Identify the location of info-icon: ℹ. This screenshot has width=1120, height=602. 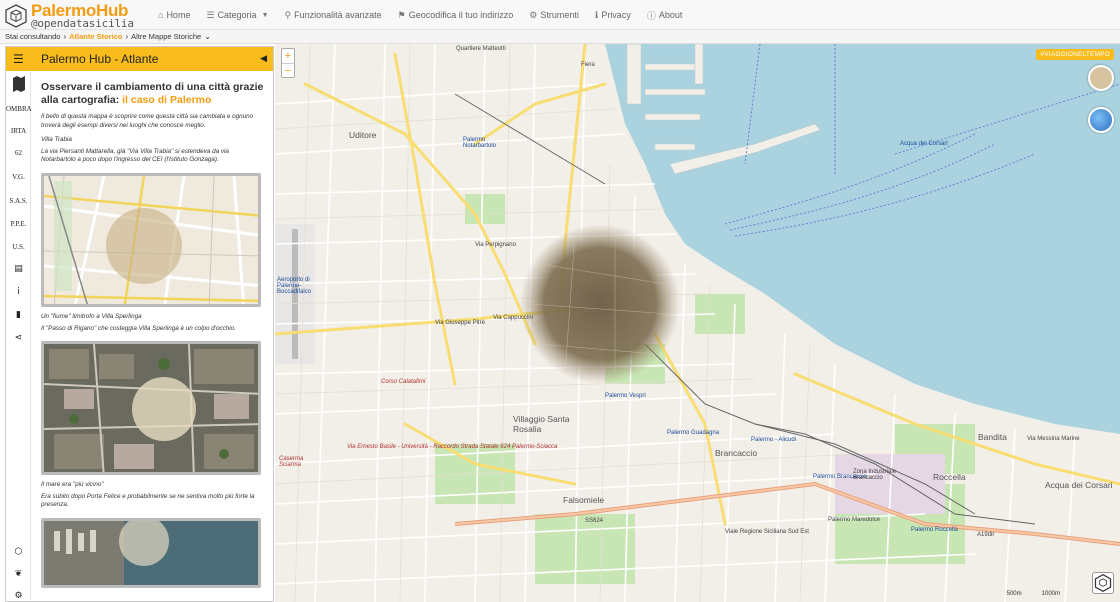
(596, 14).